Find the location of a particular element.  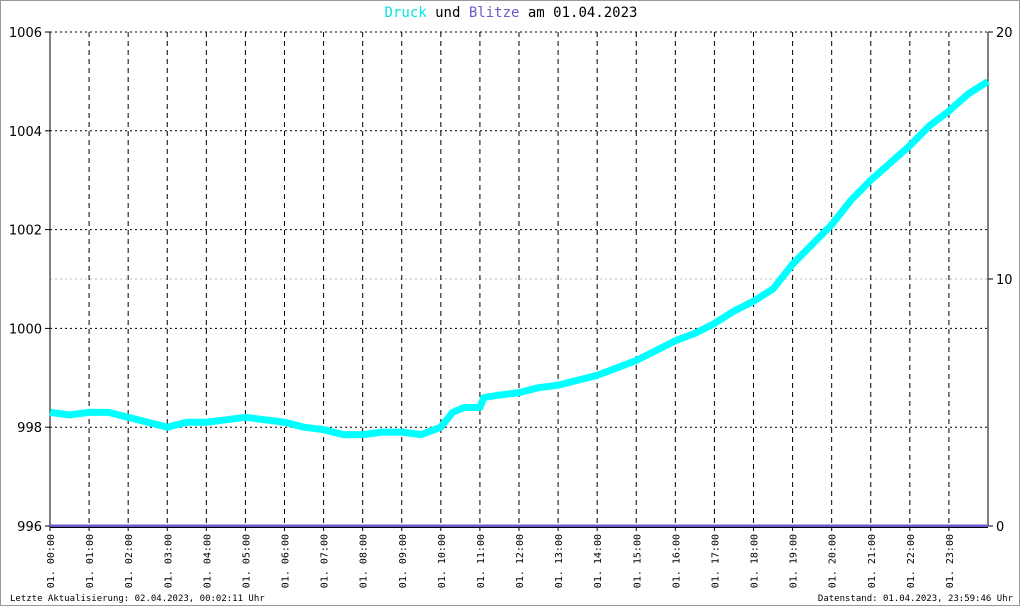

x-tick-label: 01. 13:00 is located at coordinates (559, 561).